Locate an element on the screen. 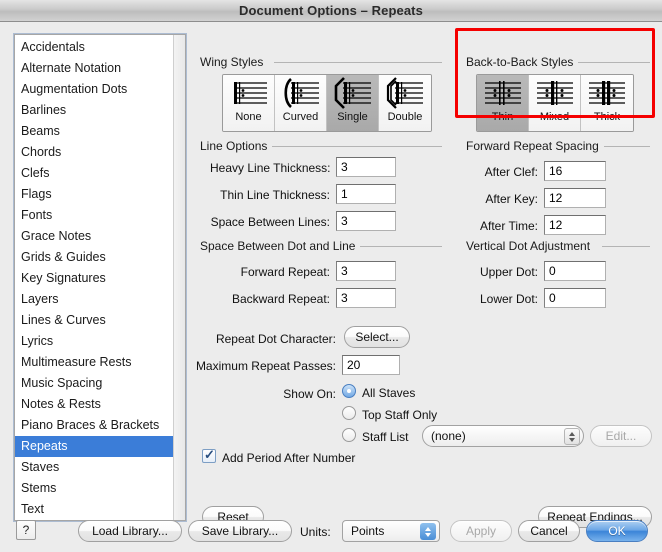 This screenshot has height=552, width=662. window-title-bar: Document Options – Repeats is located at coordinates (331, 11).